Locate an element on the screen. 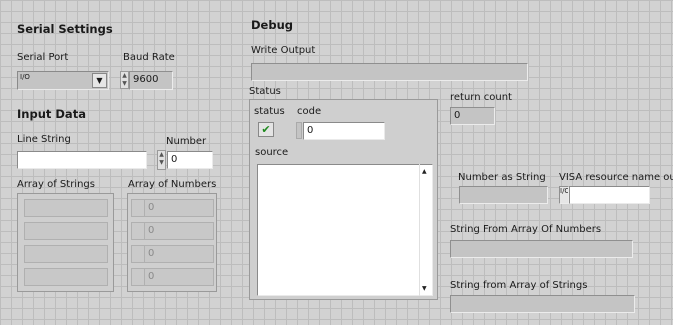 The width and height of the screenshot is (673, 325). string-from-array-of-numbers-label: String From Array Of Numbers is located at coordinates (526, 229).